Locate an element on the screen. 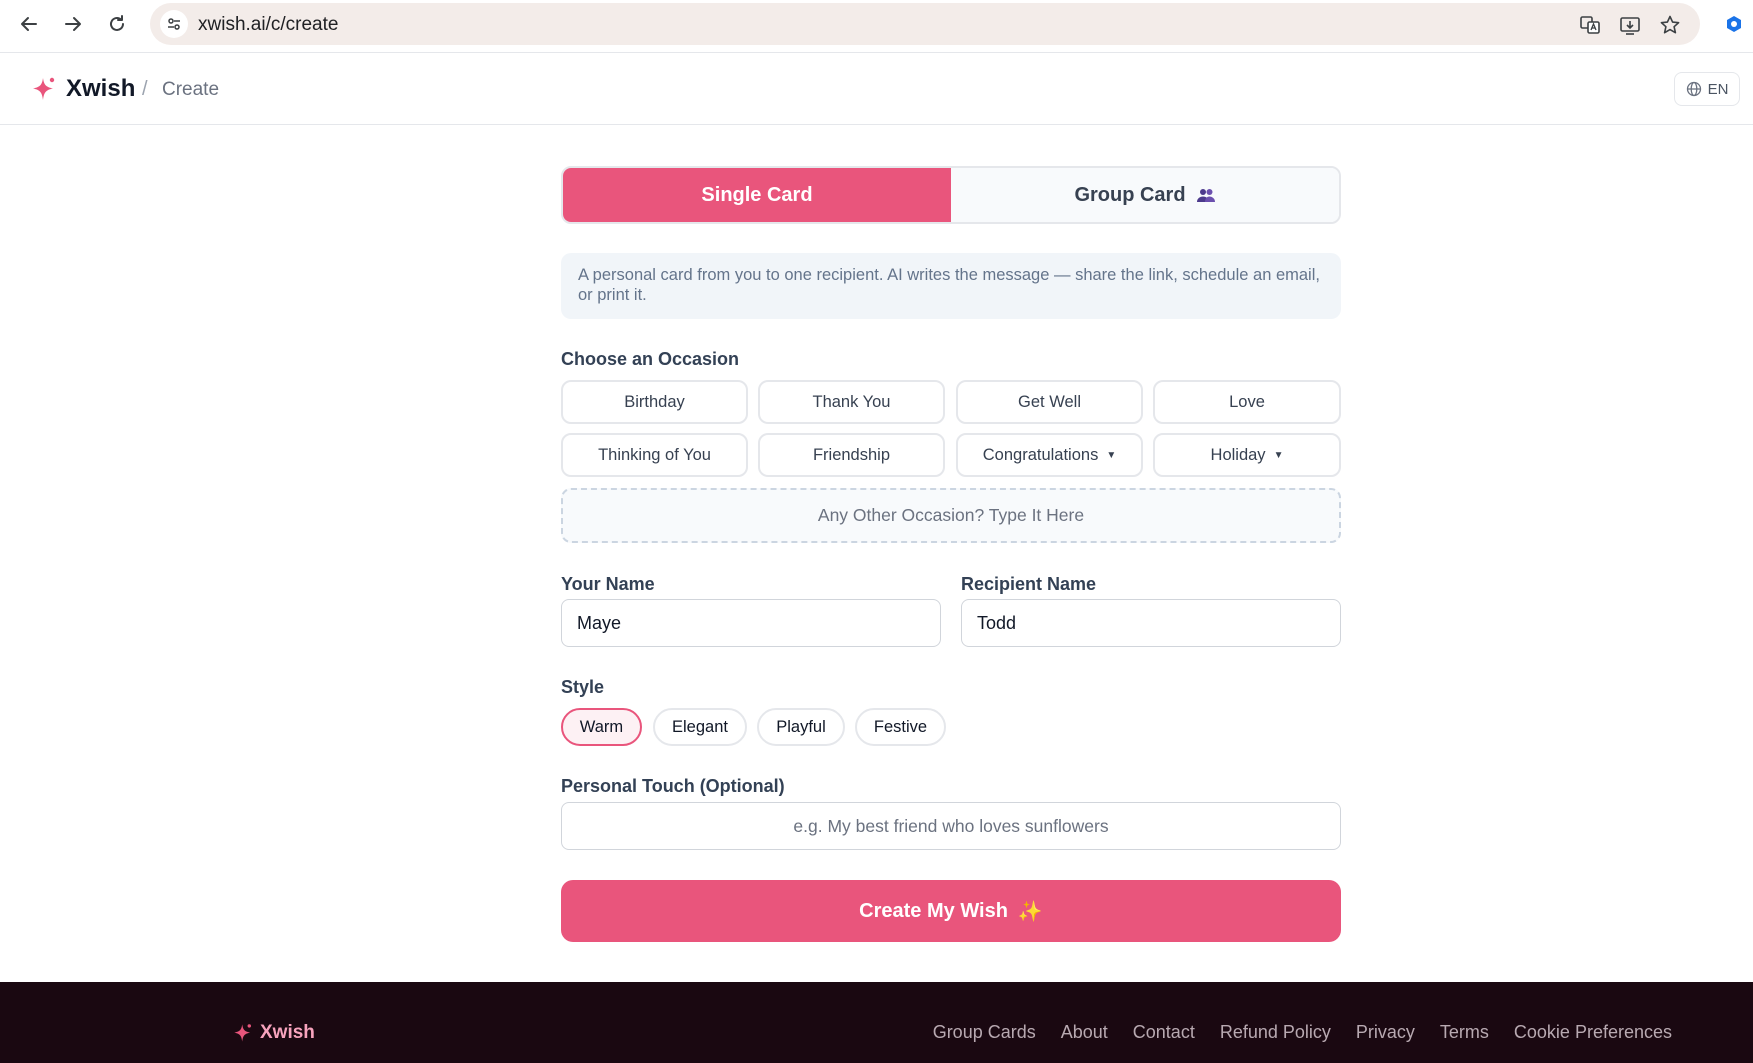 Image resolution: width=1753 pixels, height=1063 pixels. occasion-thank-you: Thank You is located at coordinates (851, 402).